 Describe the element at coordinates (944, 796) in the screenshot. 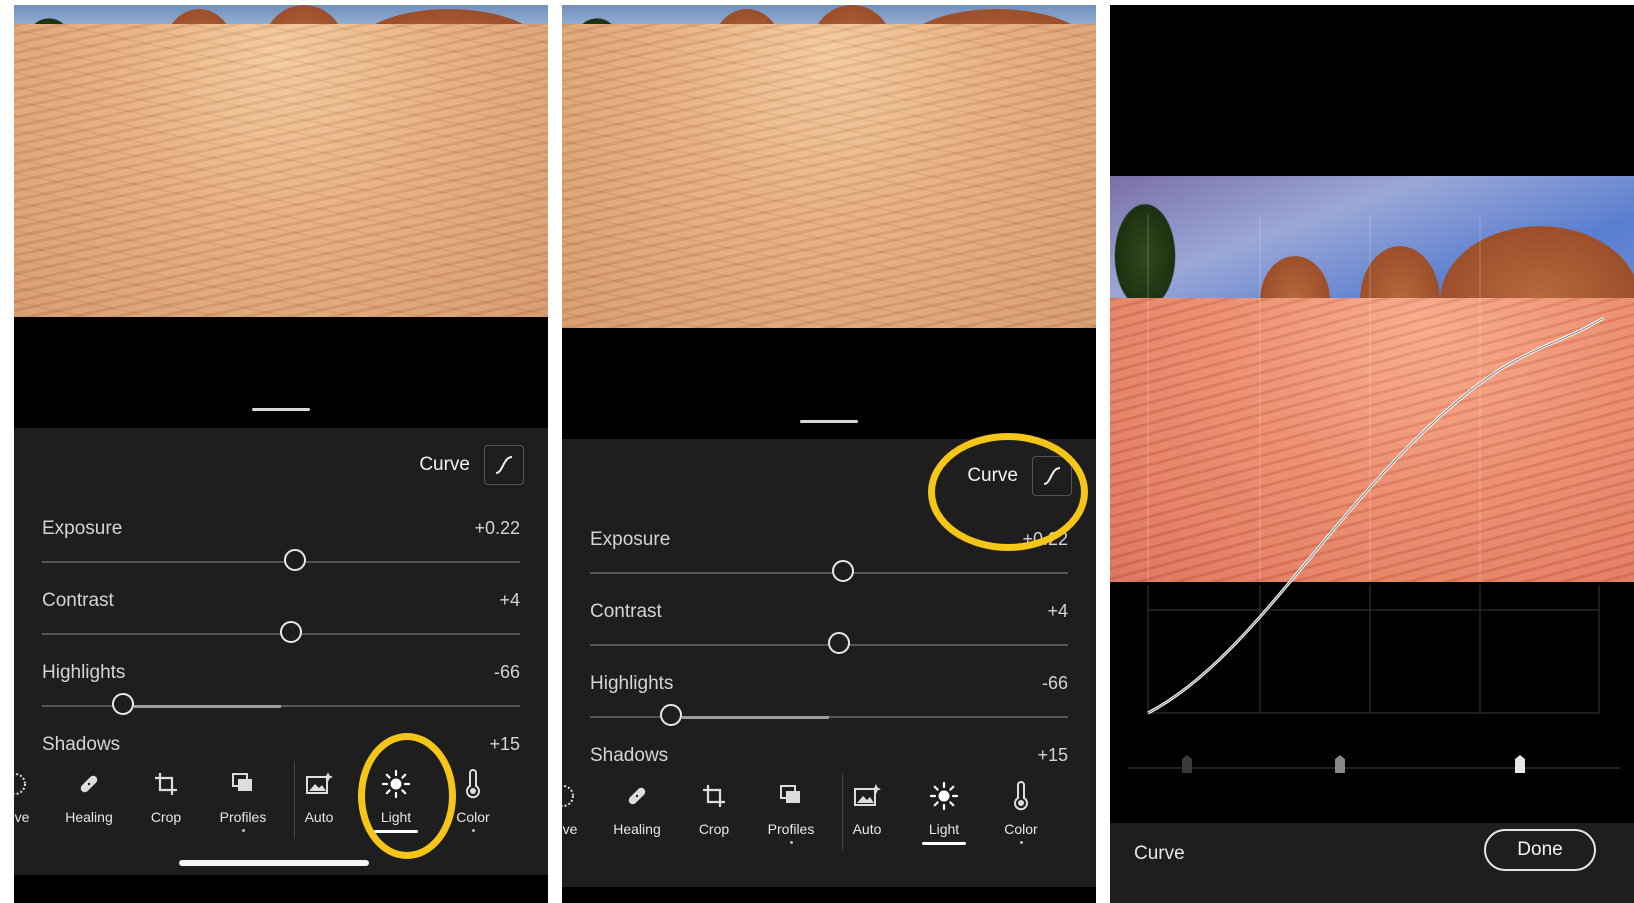

I see `sun-icon` at that location.